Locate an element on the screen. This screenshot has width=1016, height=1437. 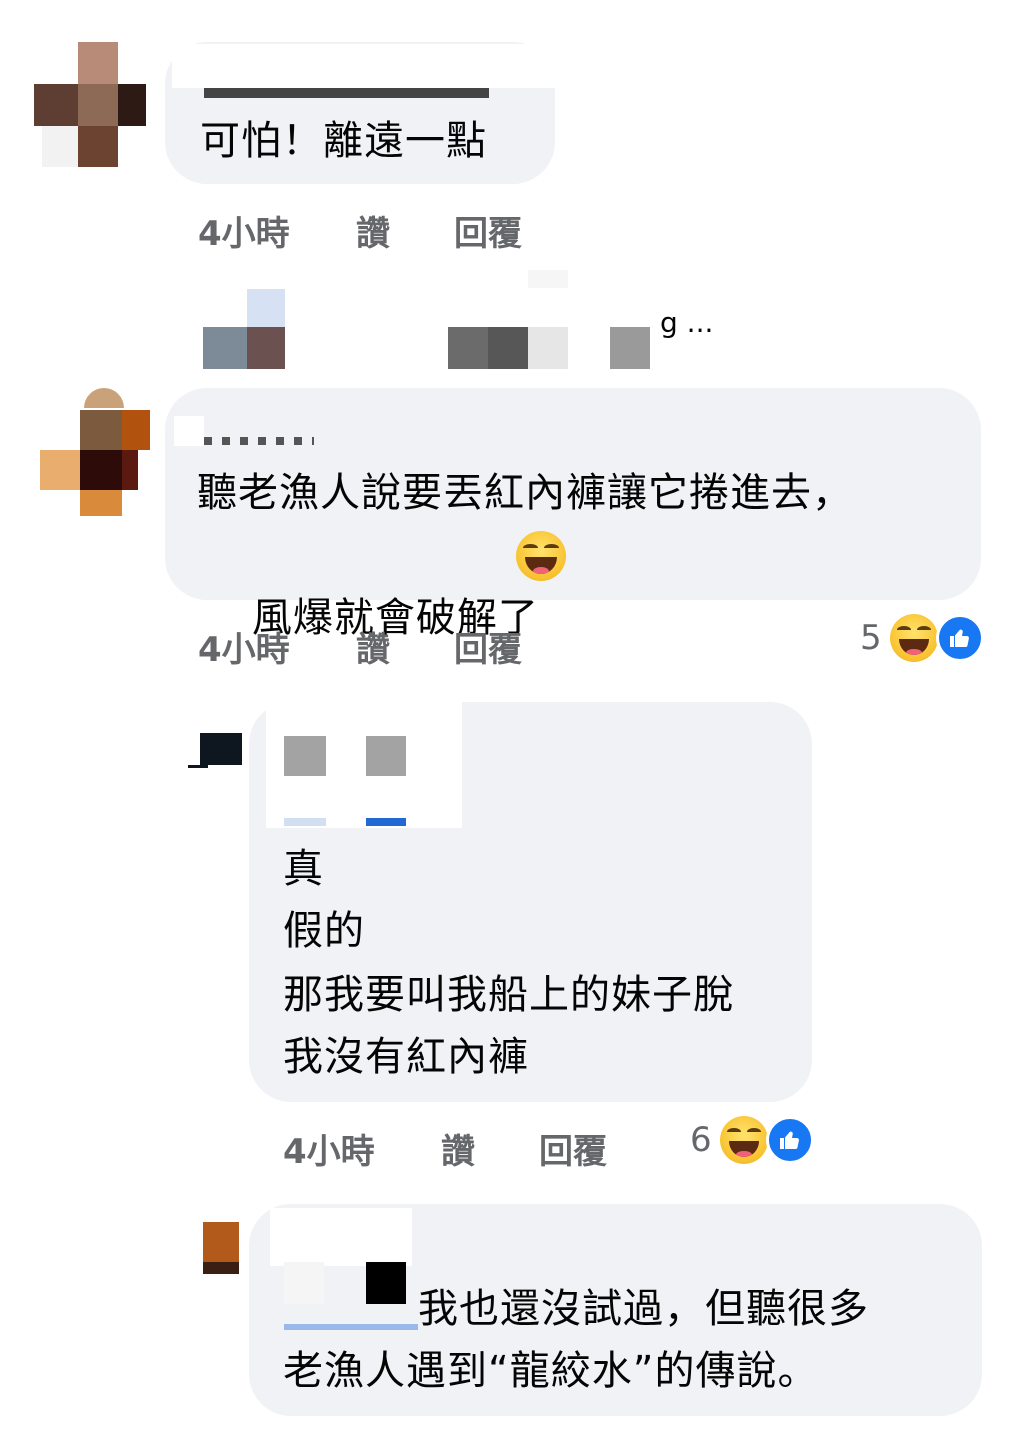
comment-text-line-3: 那我要叫我船上的妹子脫 is located at coordinates (508, 995).